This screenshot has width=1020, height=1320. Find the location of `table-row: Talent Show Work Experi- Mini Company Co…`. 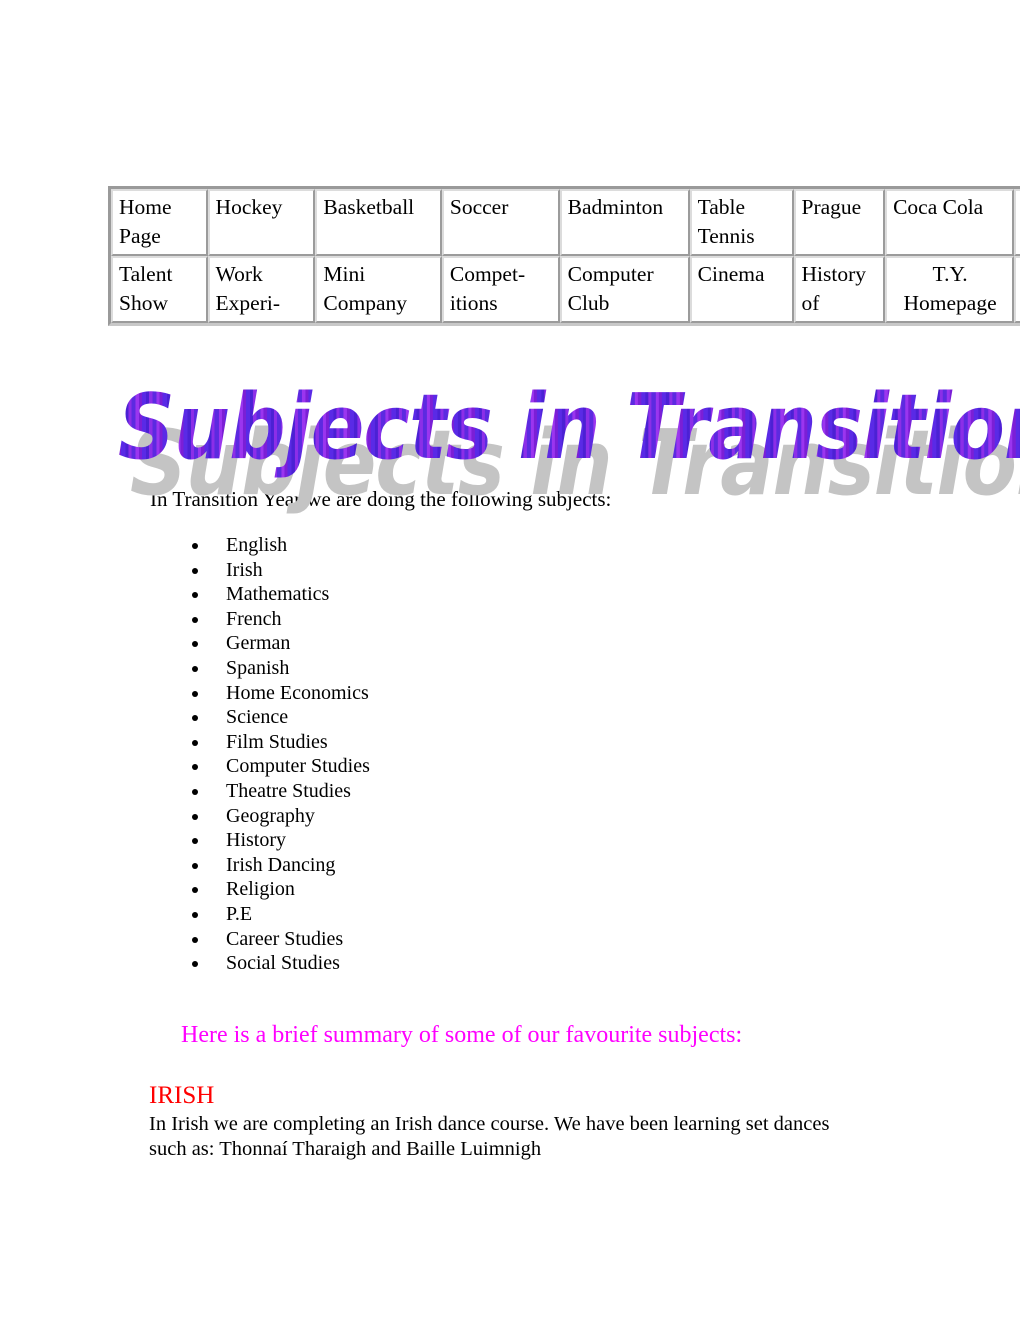

table-row: Talent Show Work Experi- Mini Company Co… is located at coordinates (565, 290).